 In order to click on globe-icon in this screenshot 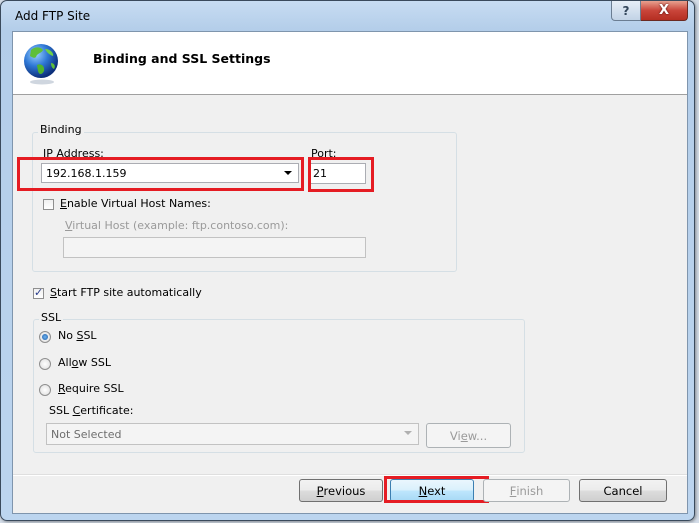, I will do `click(41, 64)`.